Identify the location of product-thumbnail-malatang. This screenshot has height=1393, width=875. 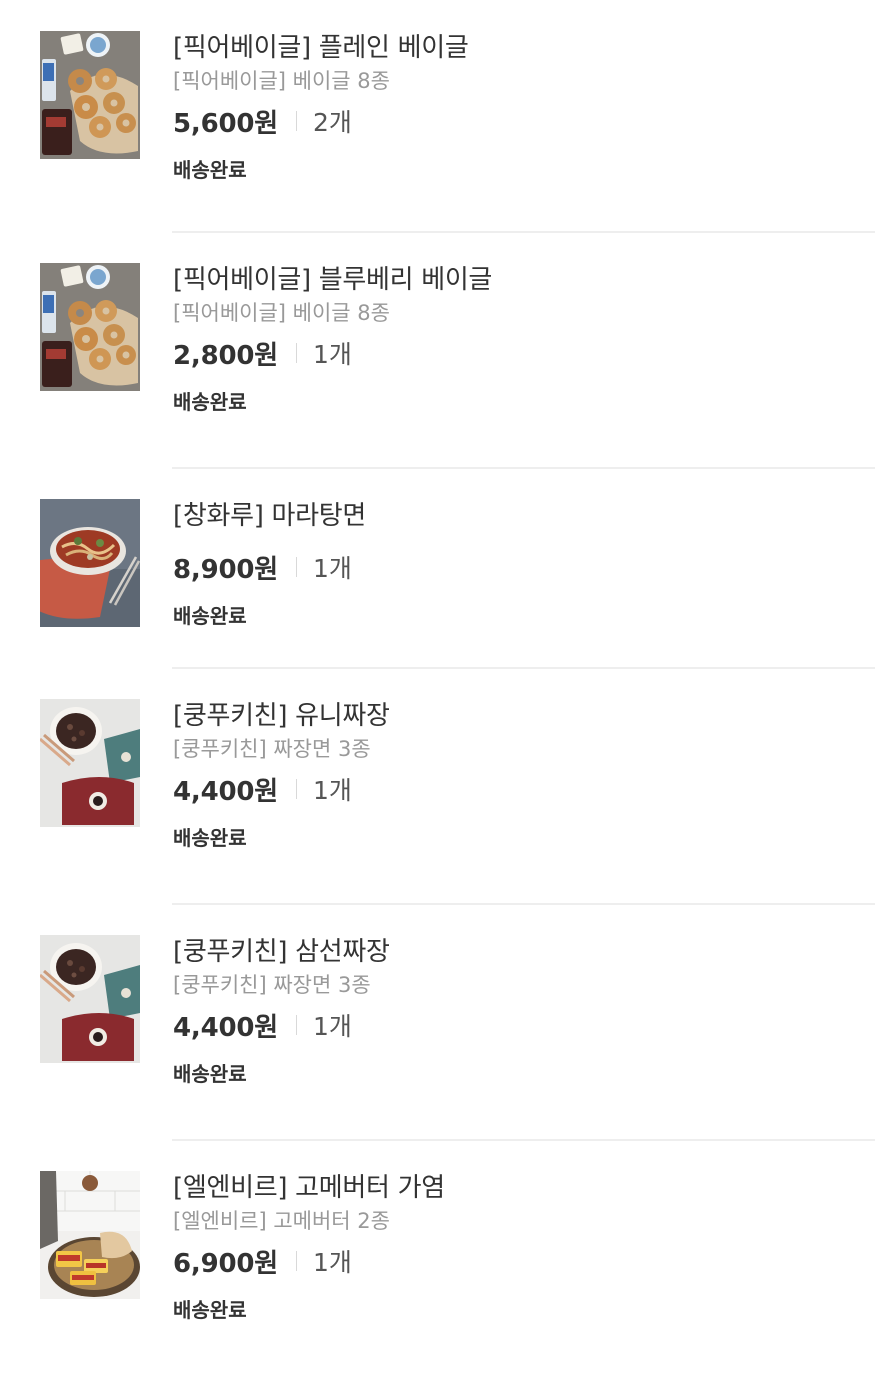
(90, 563).